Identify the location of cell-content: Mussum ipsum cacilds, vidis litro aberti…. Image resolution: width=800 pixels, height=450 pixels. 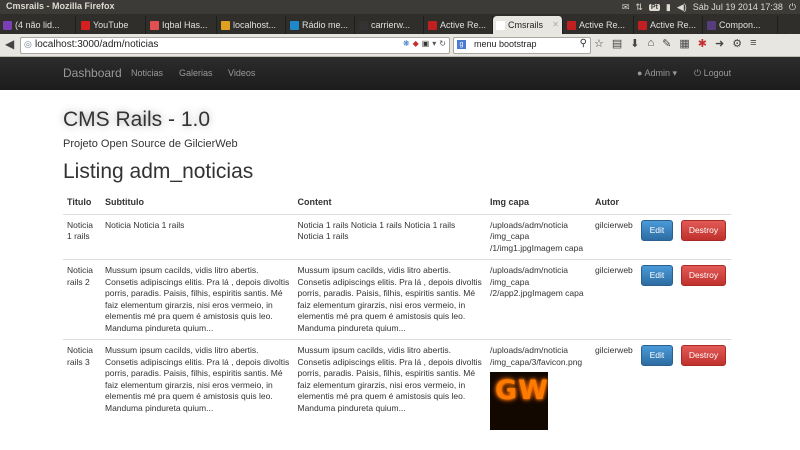
(390, 387).